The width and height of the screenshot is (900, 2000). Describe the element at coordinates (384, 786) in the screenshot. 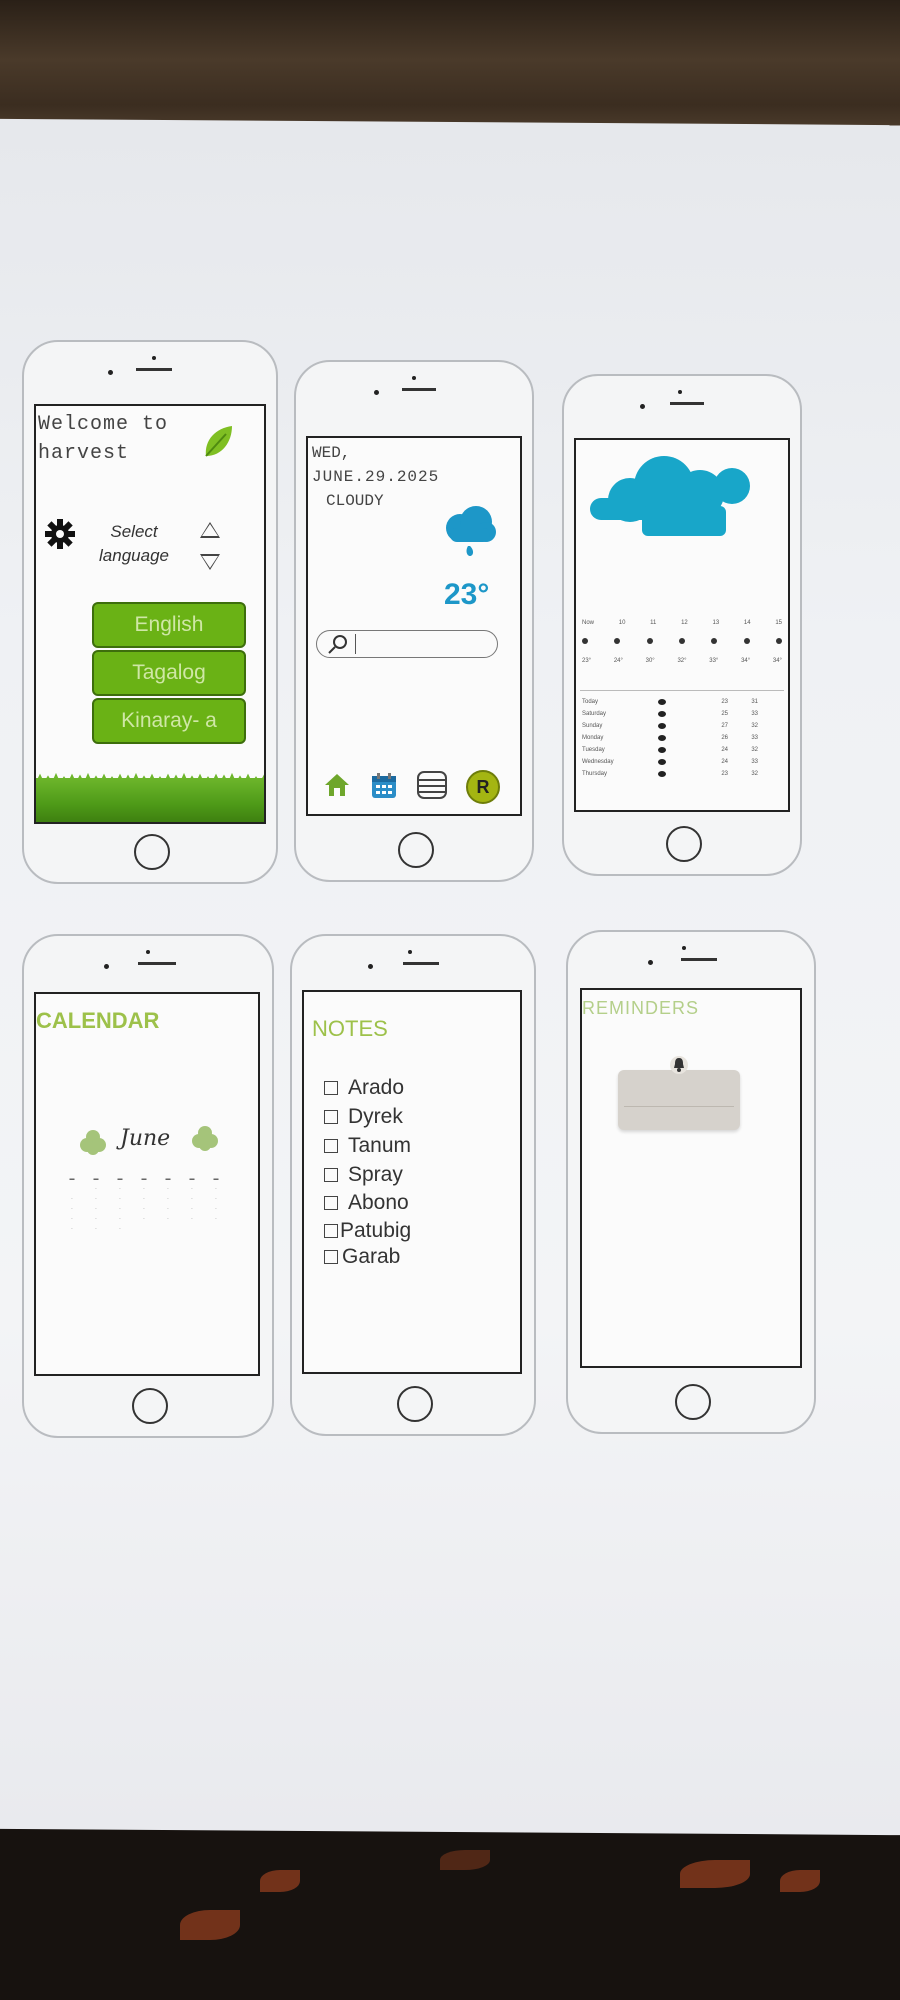

I see `calendar-icon` at that location.